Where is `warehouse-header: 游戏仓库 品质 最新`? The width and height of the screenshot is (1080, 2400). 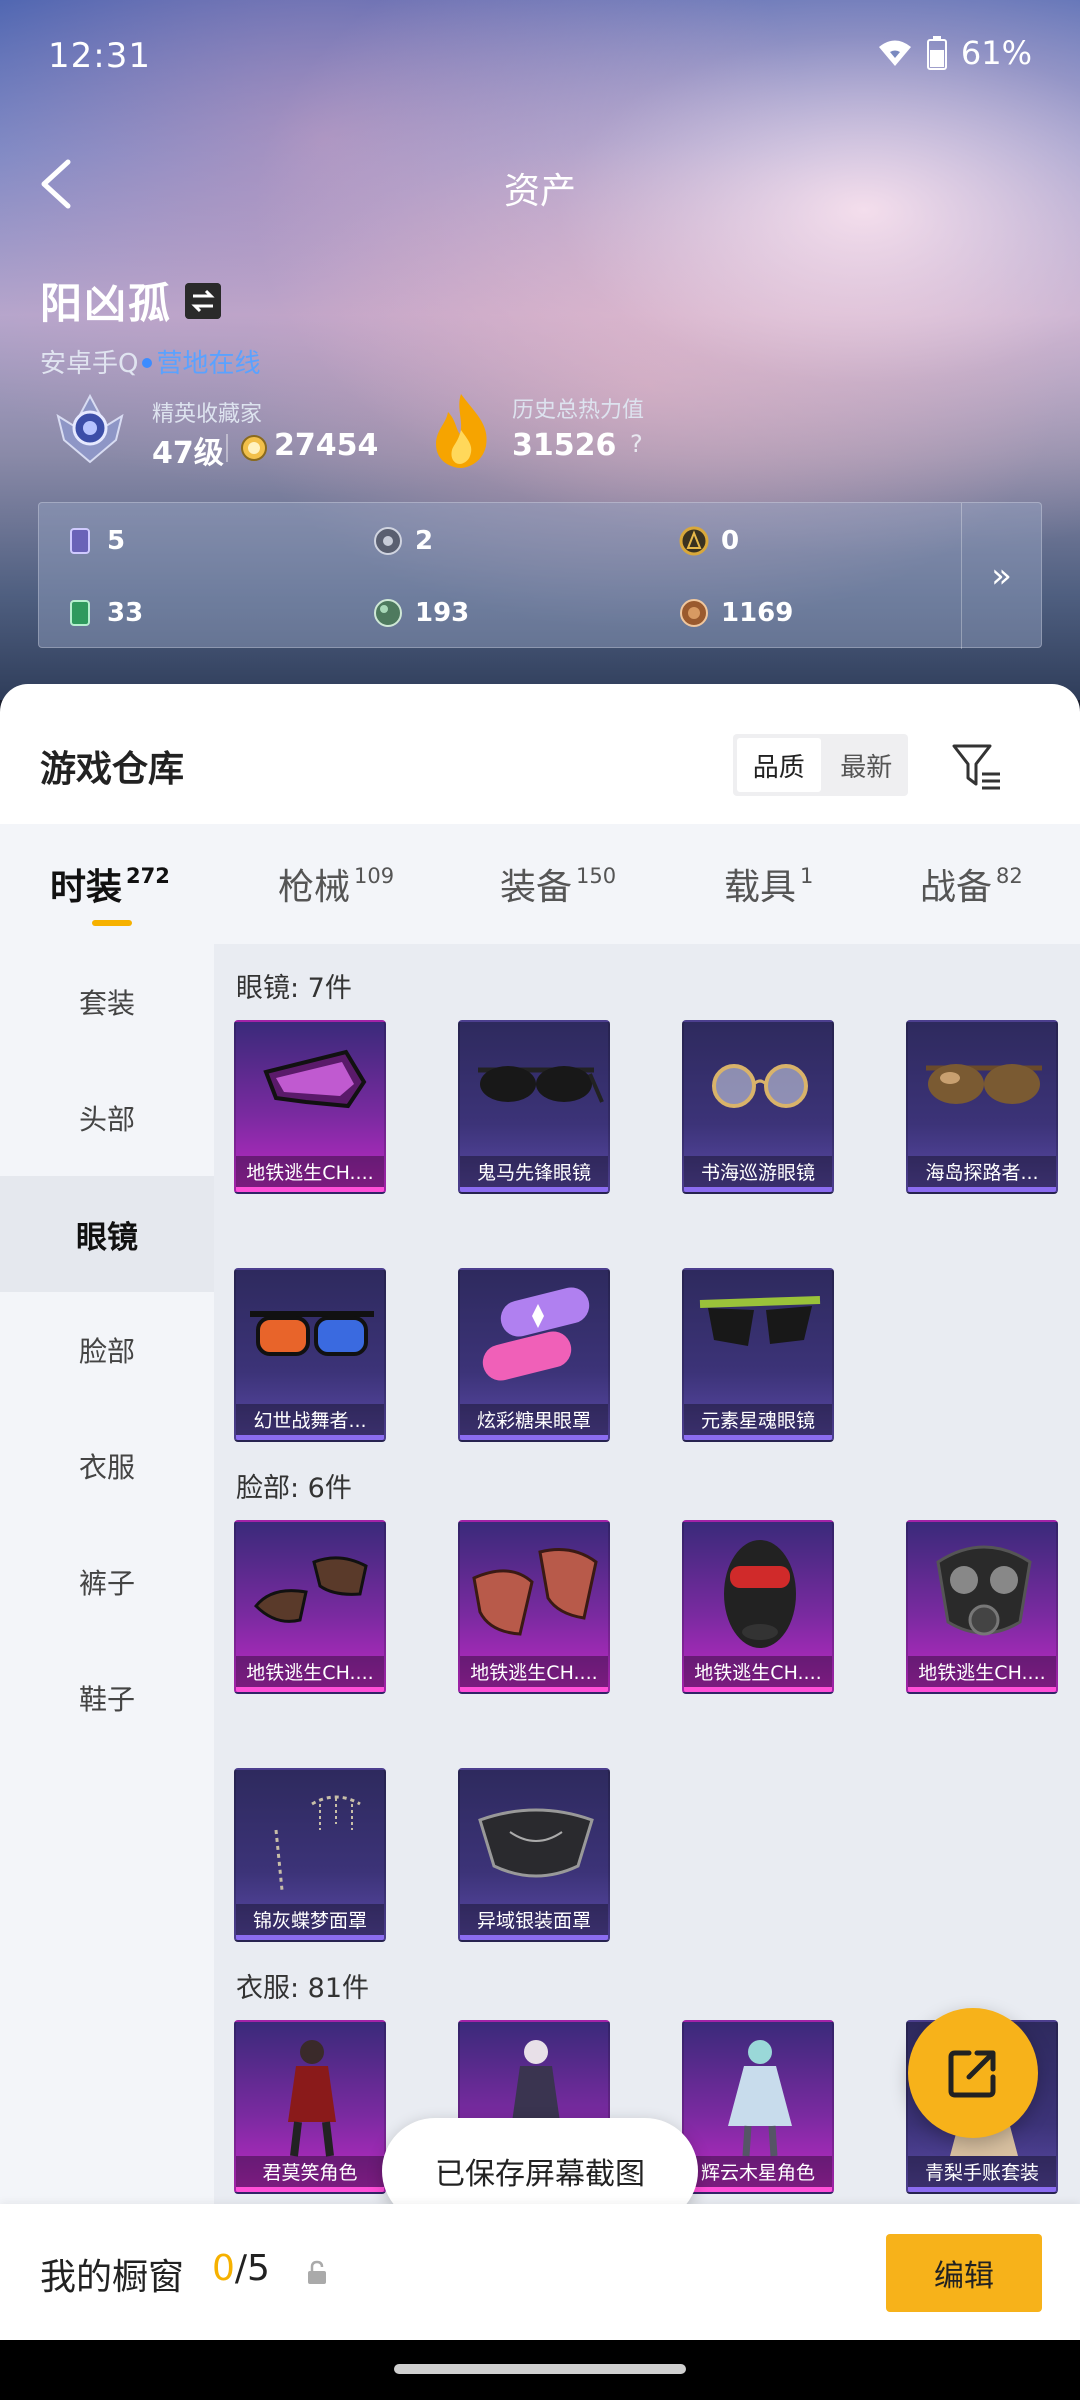
warehouse-header: 游戏仓库 品质 最新 is located at coordinates (540, 754).